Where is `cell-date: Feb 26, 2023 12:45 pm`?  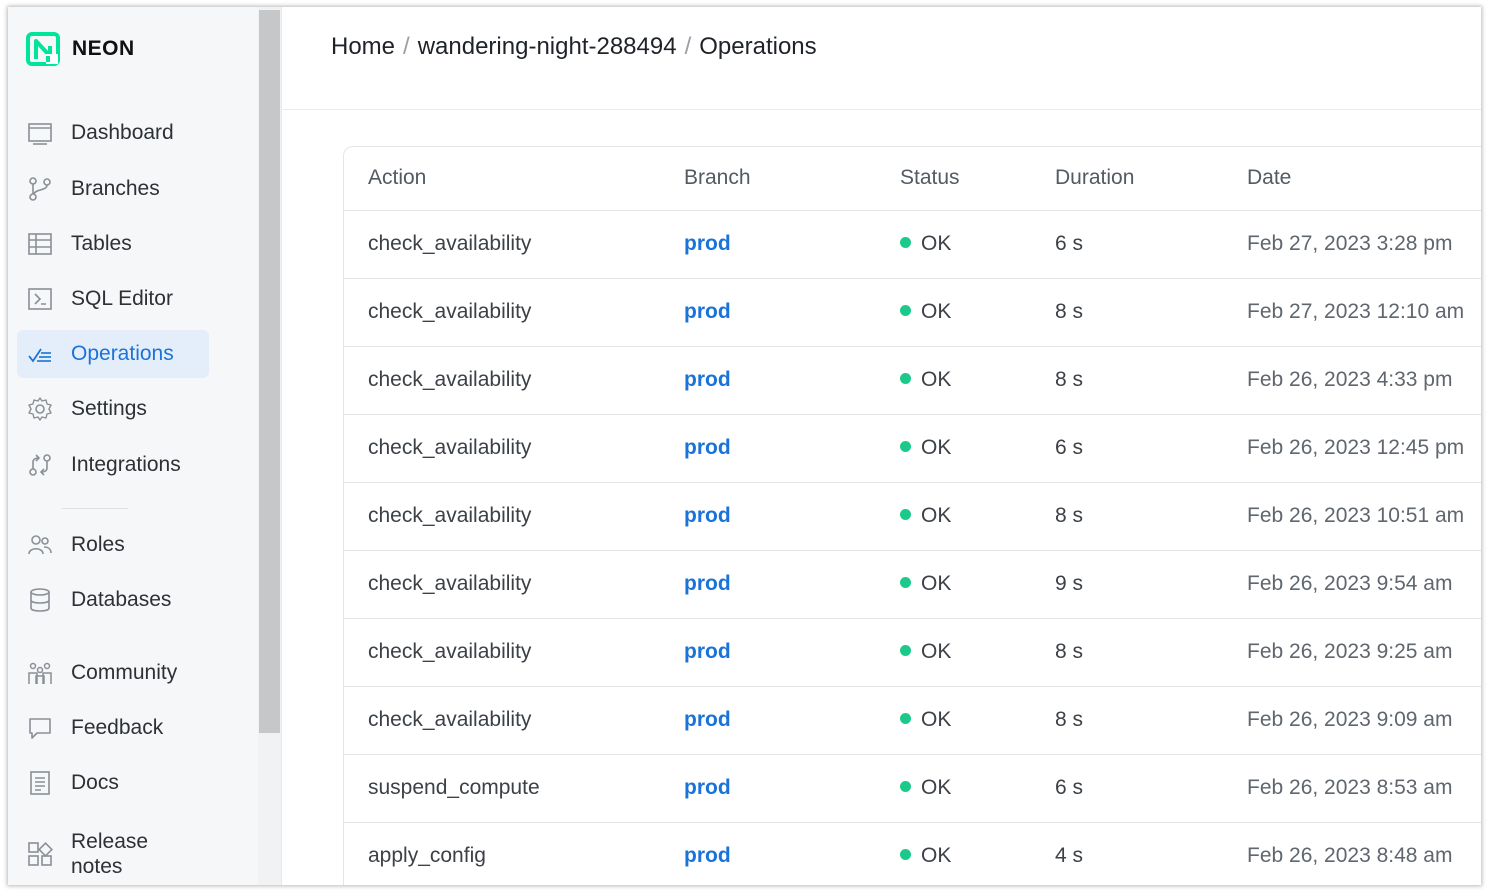 cell-date: Feb 26, 2023 12:45 pm is located at coordinates (1356, 447).